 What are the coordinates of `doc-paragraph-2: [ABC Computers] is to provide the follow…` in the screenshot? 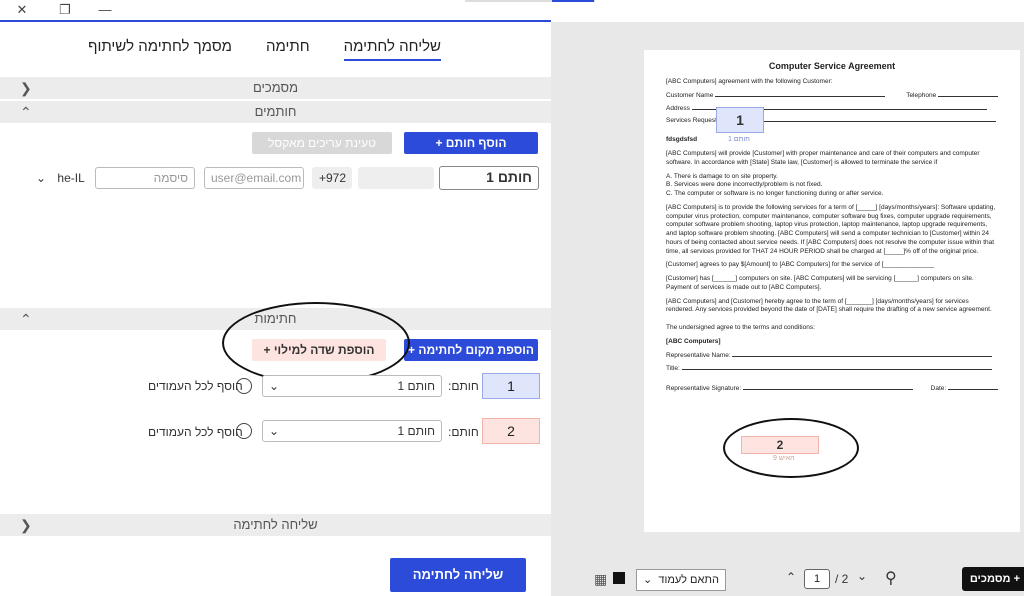 It's located at (831, 229).